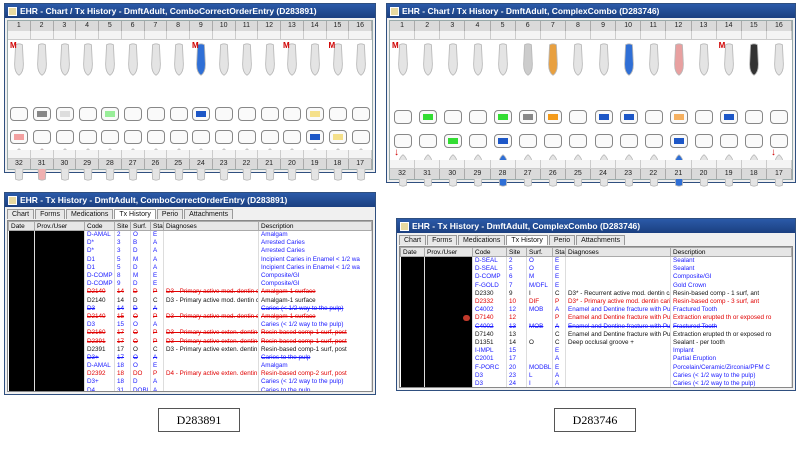  I want to click on tab-perio: Perio, so click(562, 240).